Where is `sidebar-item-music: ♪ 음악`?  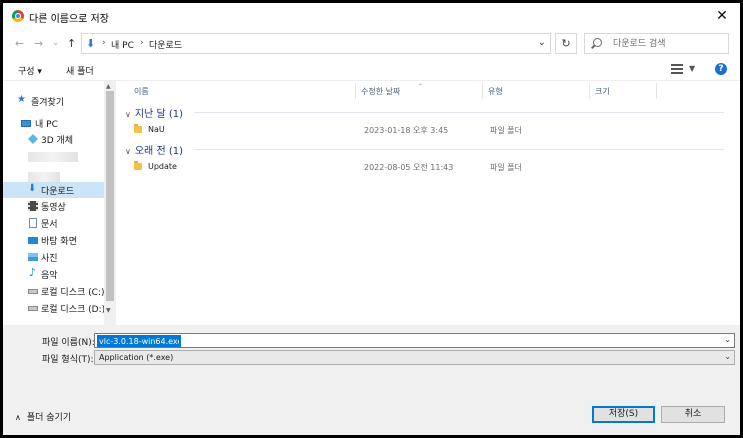
sidebar-item-music: ♪ 음악 is located at coordinates (53, 274).